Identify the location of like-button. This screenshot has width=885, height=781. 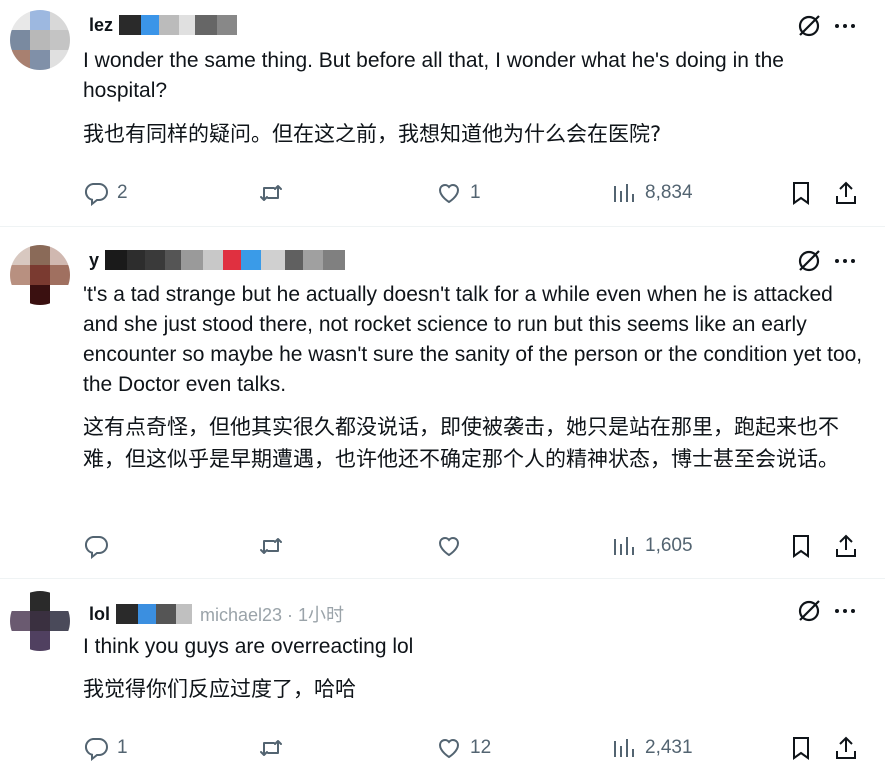
(453, 546).